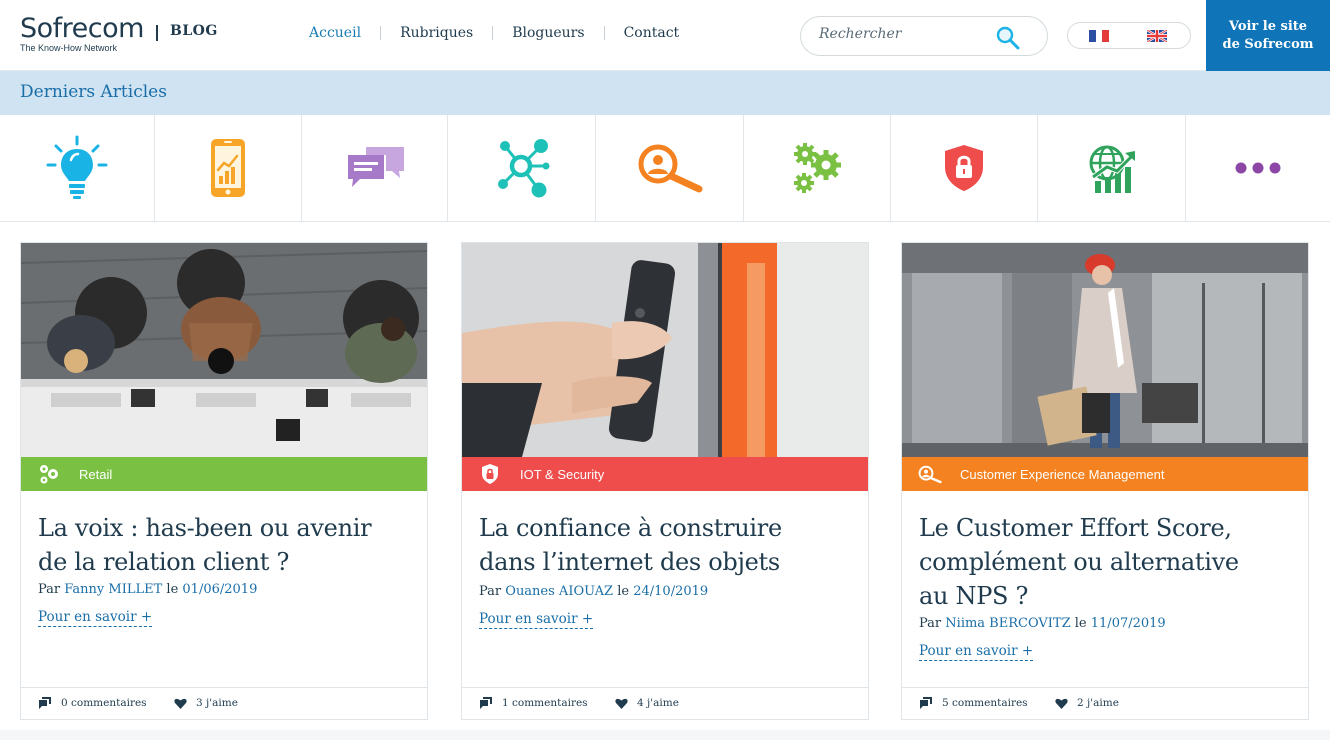 The height and width of the screenshot is (740, 1330). Describe the element at coordinates (205, 528) in the screenshot. I see `title-line: La voix : has-been ou avenir` at that location.